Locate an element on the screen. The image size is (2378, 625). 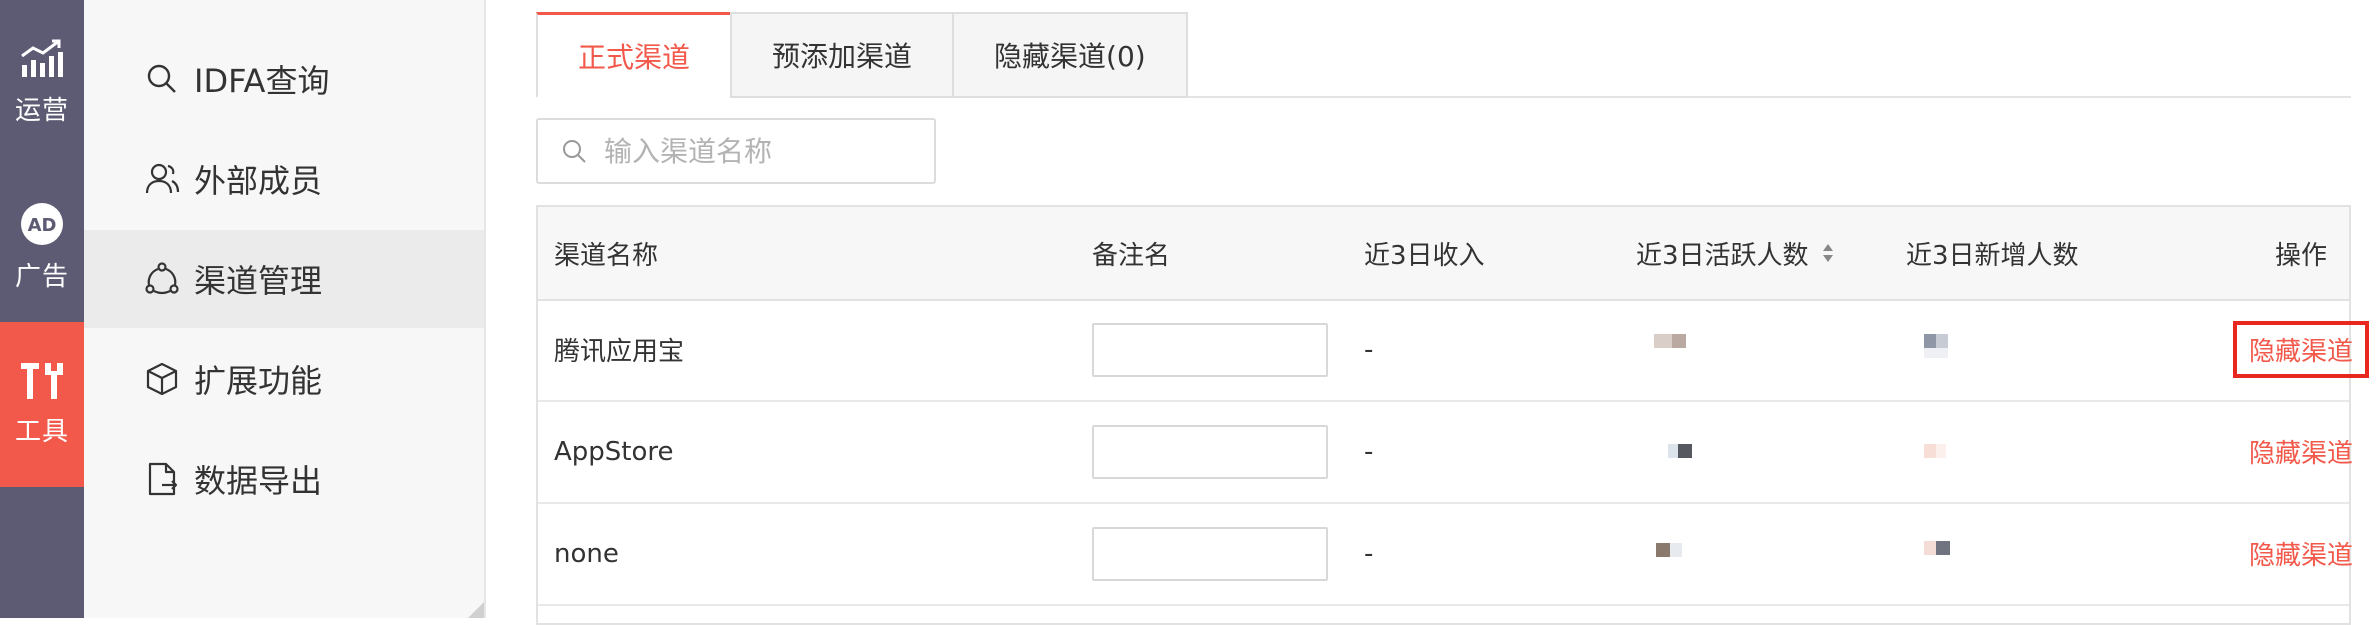
header-note-name: 备注名 is located at coordinates (1131, 255).